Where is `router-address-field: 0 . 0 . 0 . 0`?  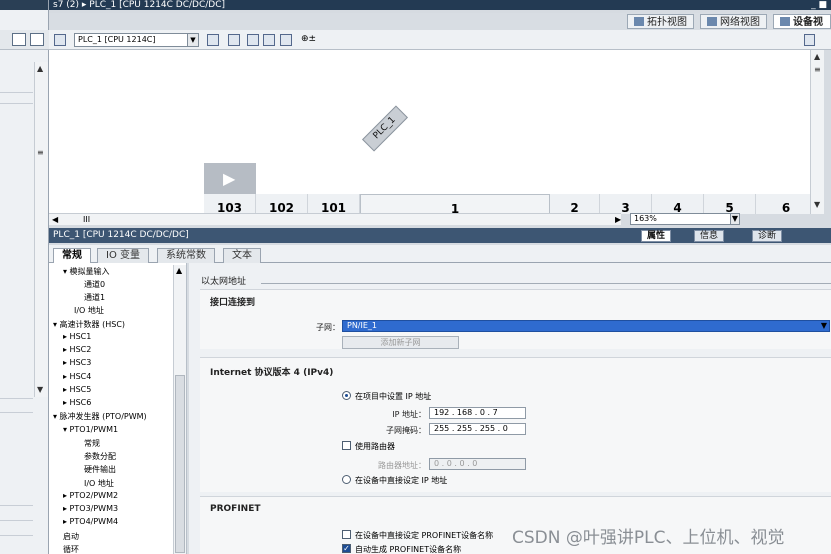
router-address-field: 0 . 0 . 0 . 0 is located at coordinates (477, 464).